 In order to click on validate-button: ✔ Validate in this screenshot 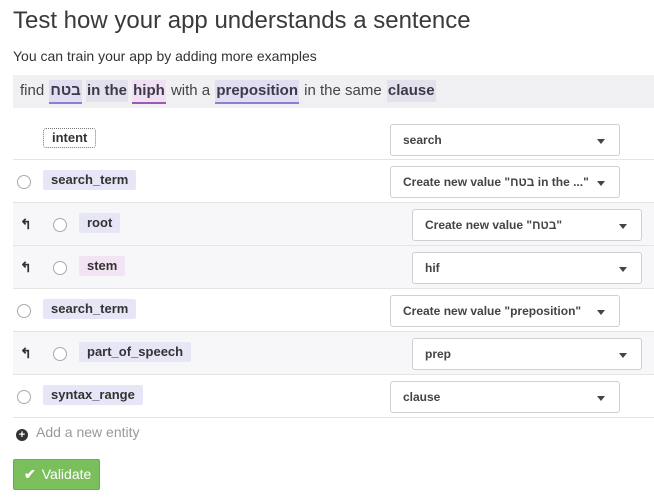, I will do `click(56, 474)`.